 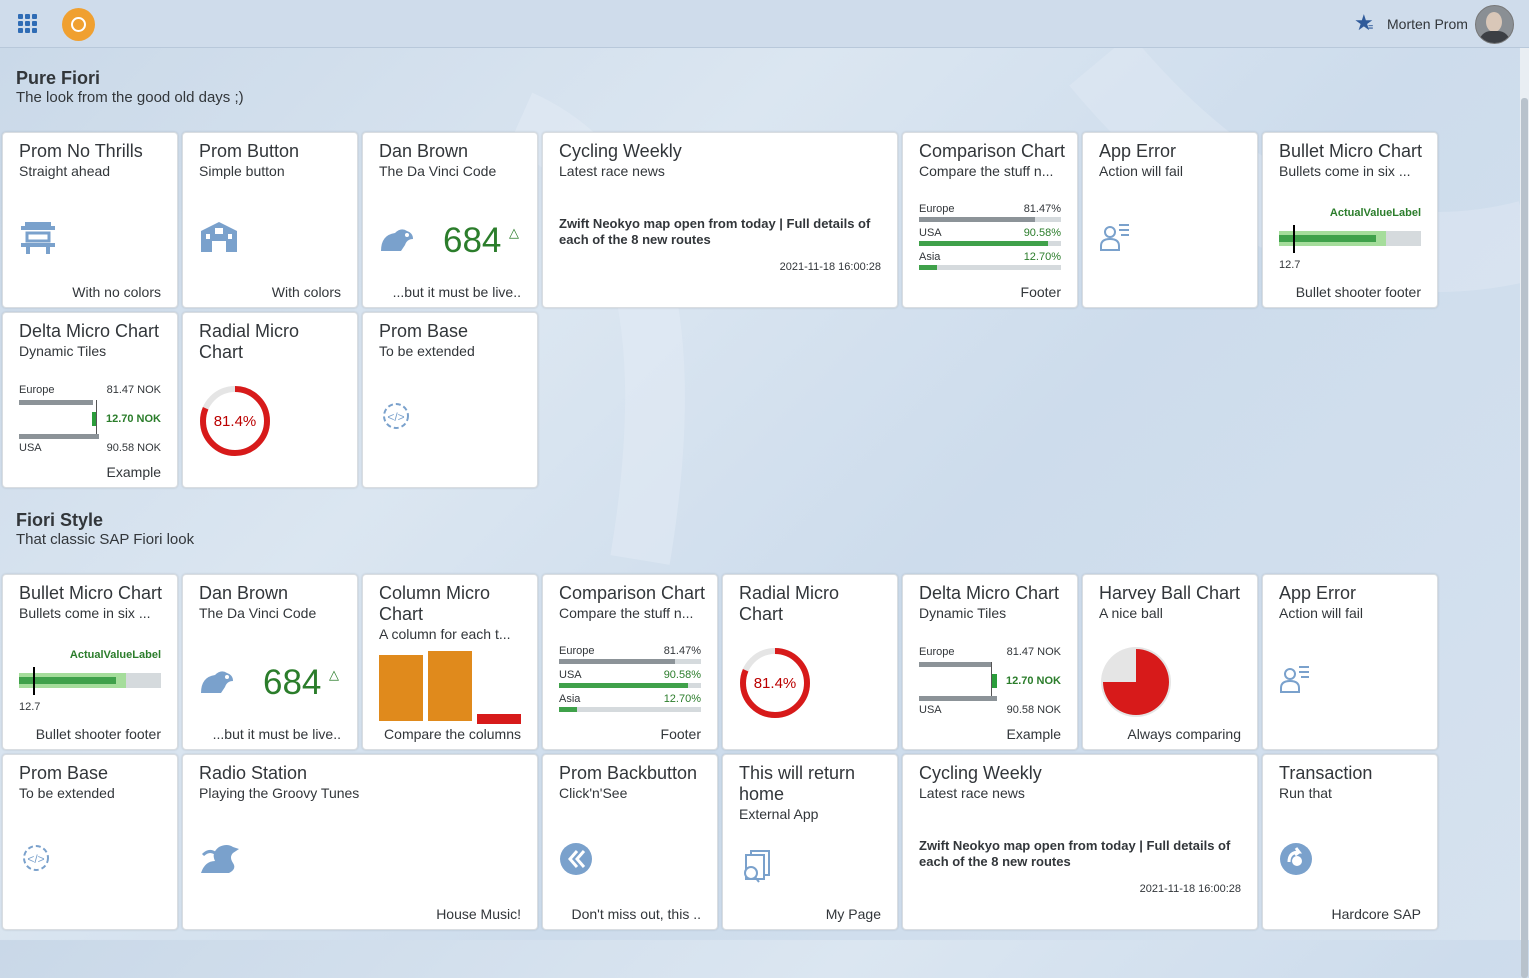 What do you see at coordinates (775, 683) in the screenshot?
I see `radial-chart: 81.4%` at bounding box center [775, 683].